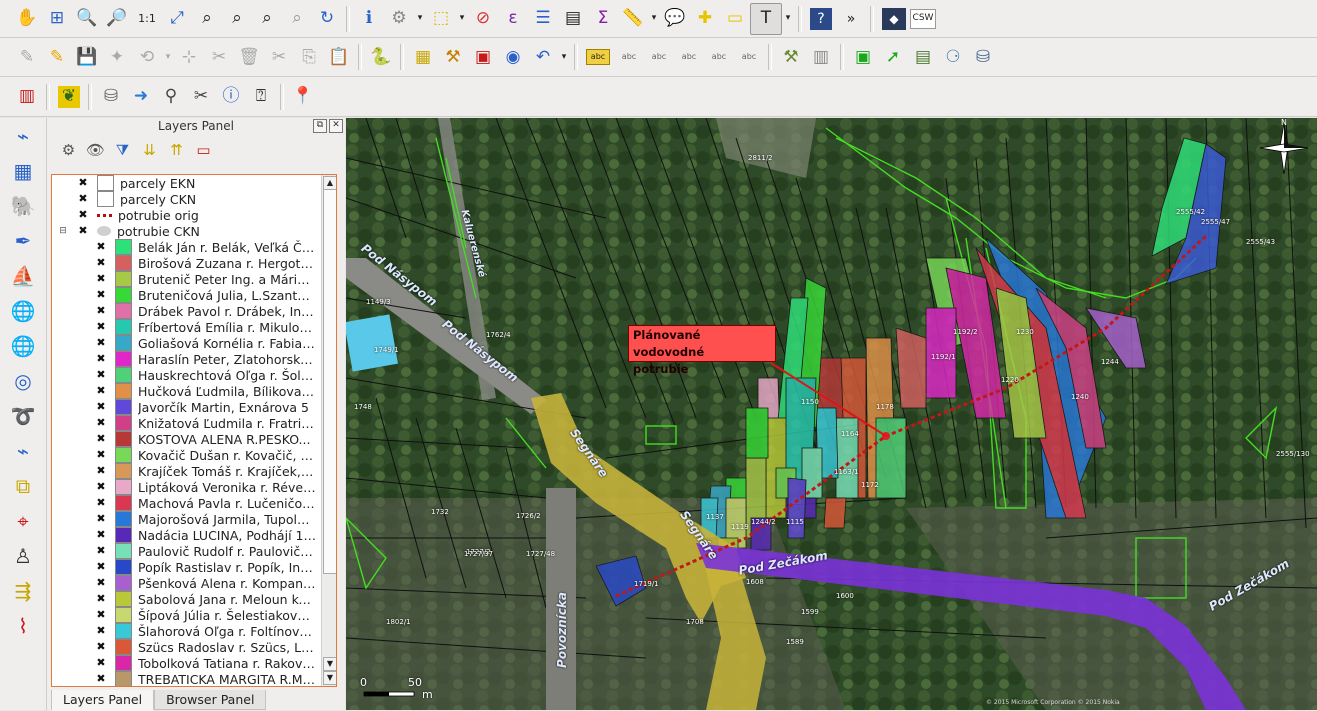 Image resolution: width=1317 pixels, height=711 pixels. I want to click on visibility-eye-icon: 👁, so click(95, 150).